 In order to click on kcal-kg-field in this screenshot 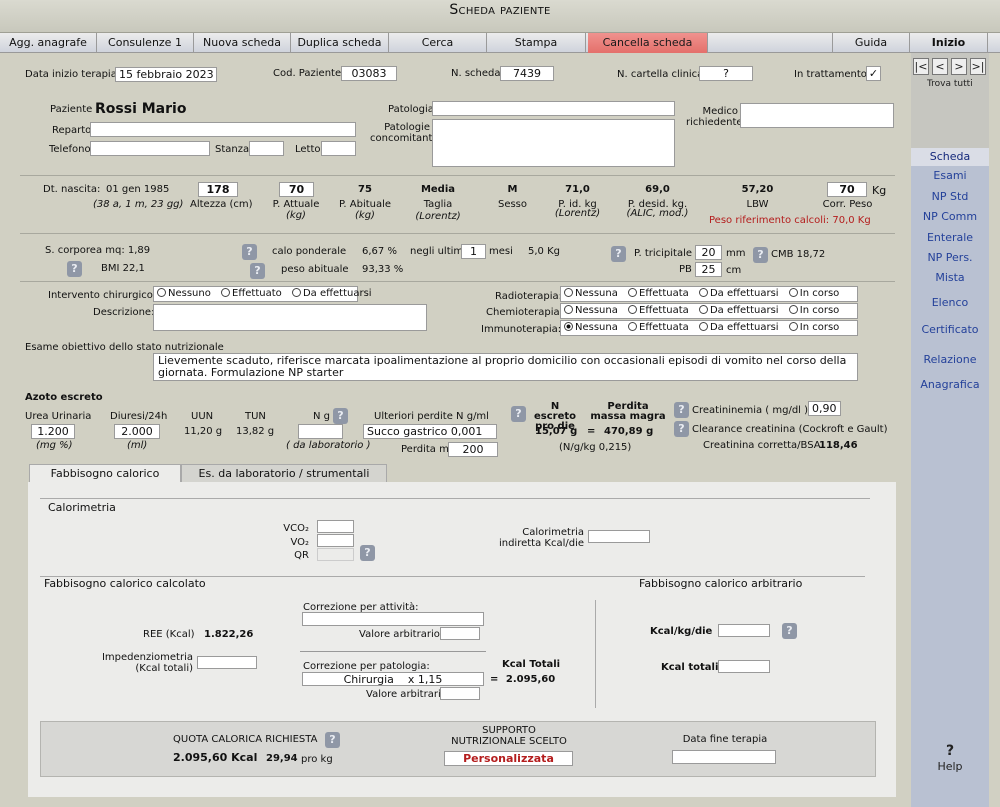, I will do `click(744, 630)`.